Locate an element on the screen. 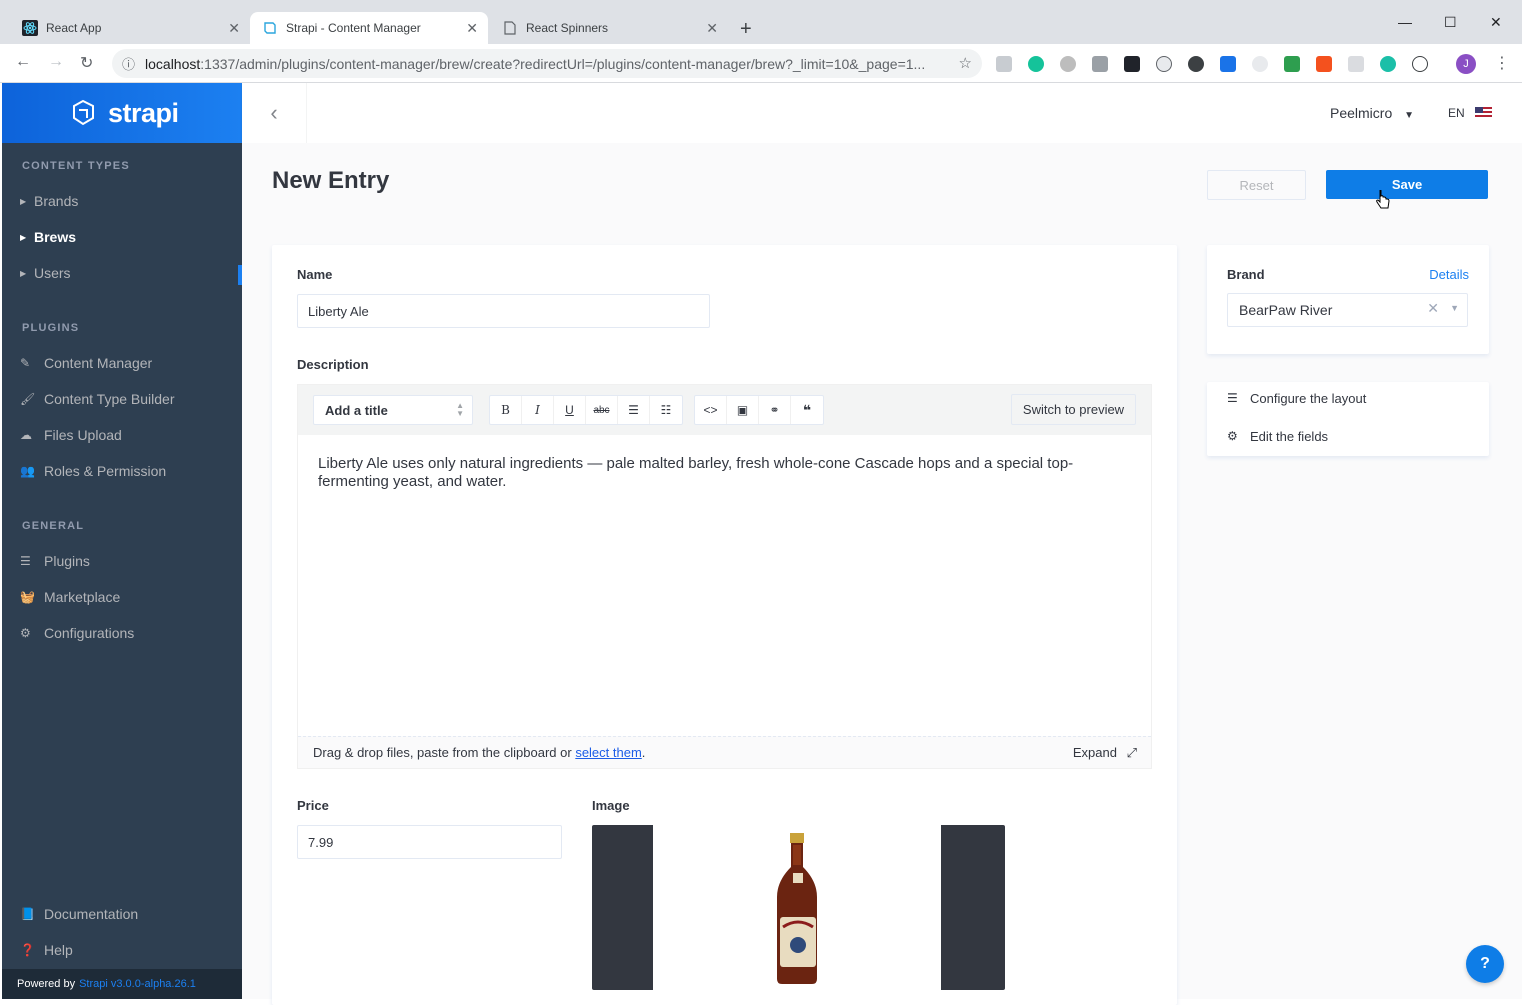 The image size is (1522, 1005). italic-icon: I is located at coordinates (538, 410).